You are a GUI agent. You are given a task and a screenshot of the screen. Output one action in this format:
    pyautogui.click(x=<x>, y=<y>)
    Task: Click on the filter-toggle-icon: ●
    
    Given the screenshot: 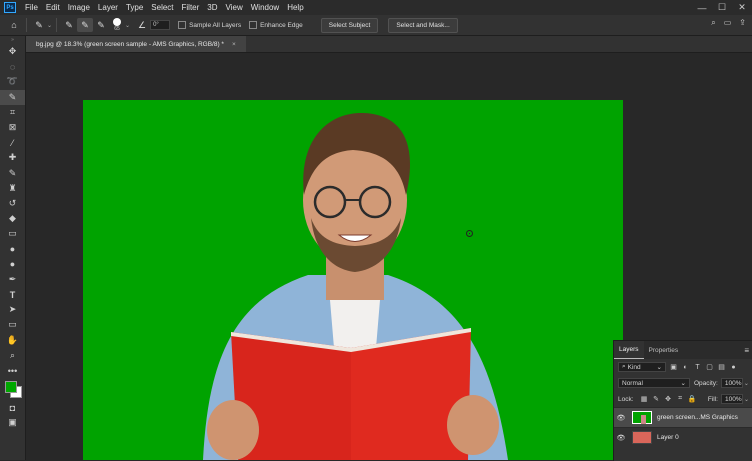 What is the action you would take?
    pyautogui.click(x=733, y=367)
    